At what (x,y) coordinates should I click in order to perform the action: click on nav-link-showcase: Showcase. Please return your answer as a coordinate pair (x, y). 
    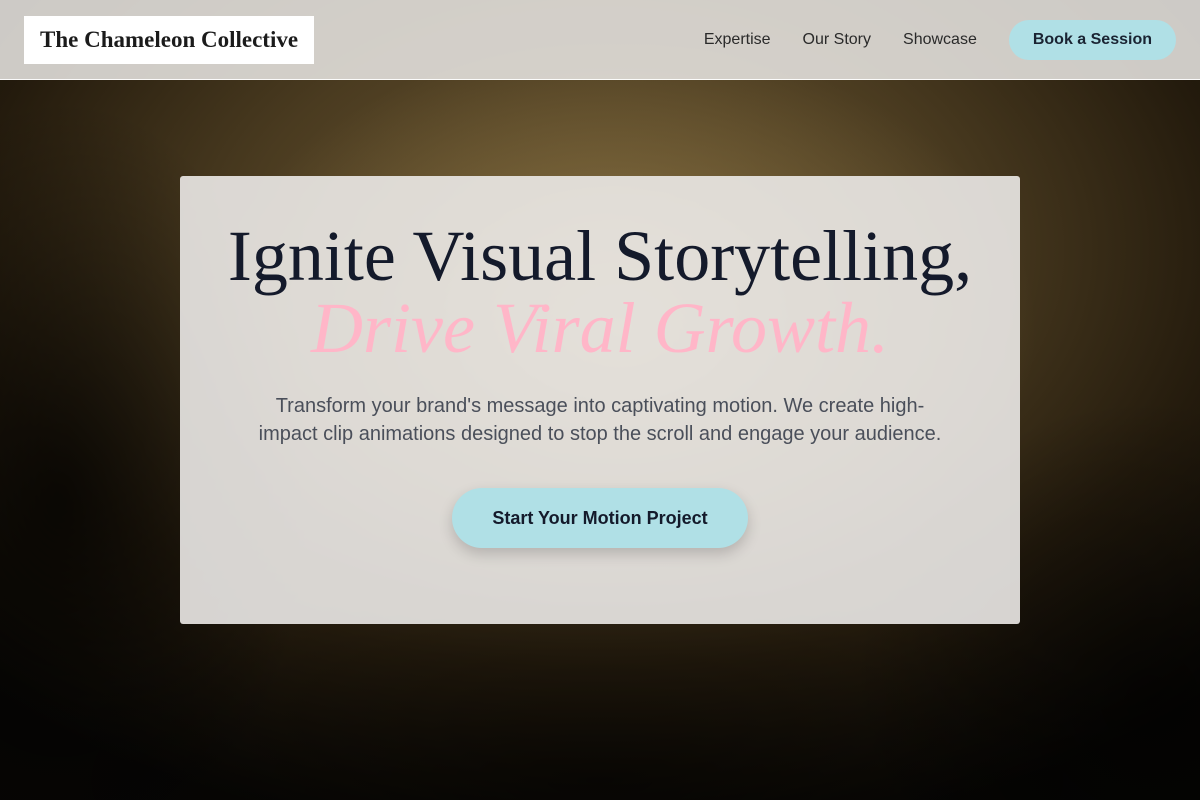
    Looking at the image, I should click on (940, 40).